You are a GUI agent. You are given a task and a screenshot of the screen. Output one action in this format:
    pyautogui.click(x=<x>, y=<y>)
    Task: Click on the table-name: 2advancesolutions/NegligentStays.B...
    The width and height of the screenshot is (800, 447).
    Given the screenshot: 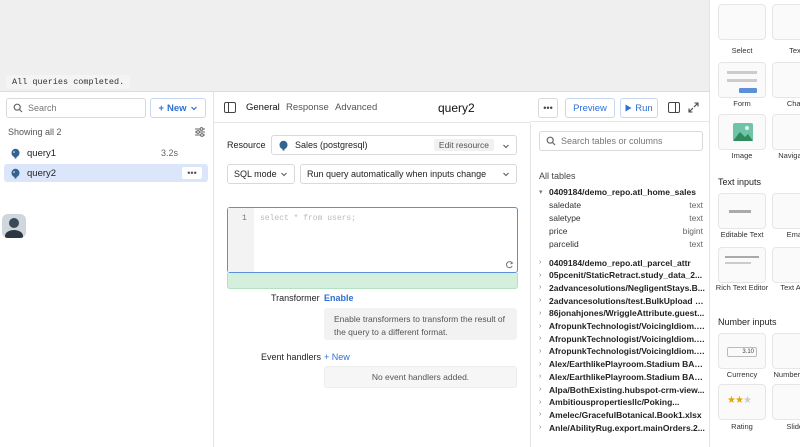 What is the action you would take?
    pyautogui.click(x=627, y=287)
    